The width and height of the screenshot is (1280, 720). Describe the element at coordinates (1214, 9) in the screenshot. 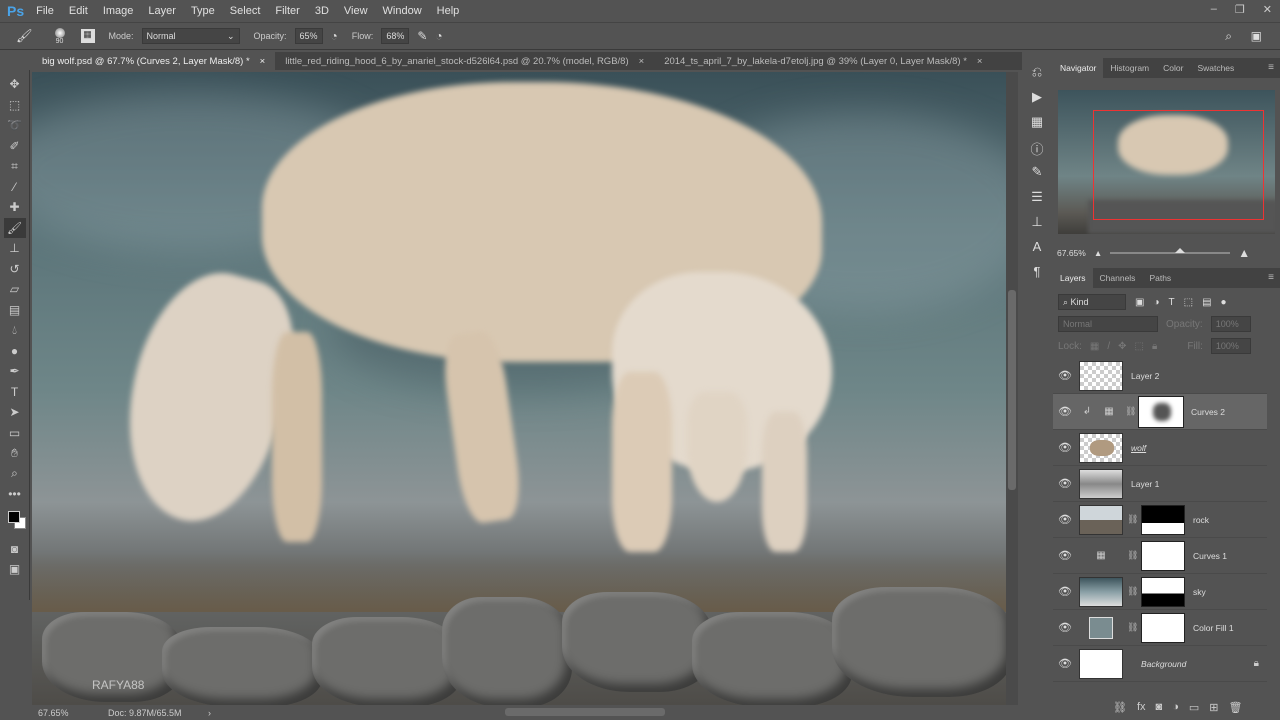

I see `minimize-icon: –` at that location.